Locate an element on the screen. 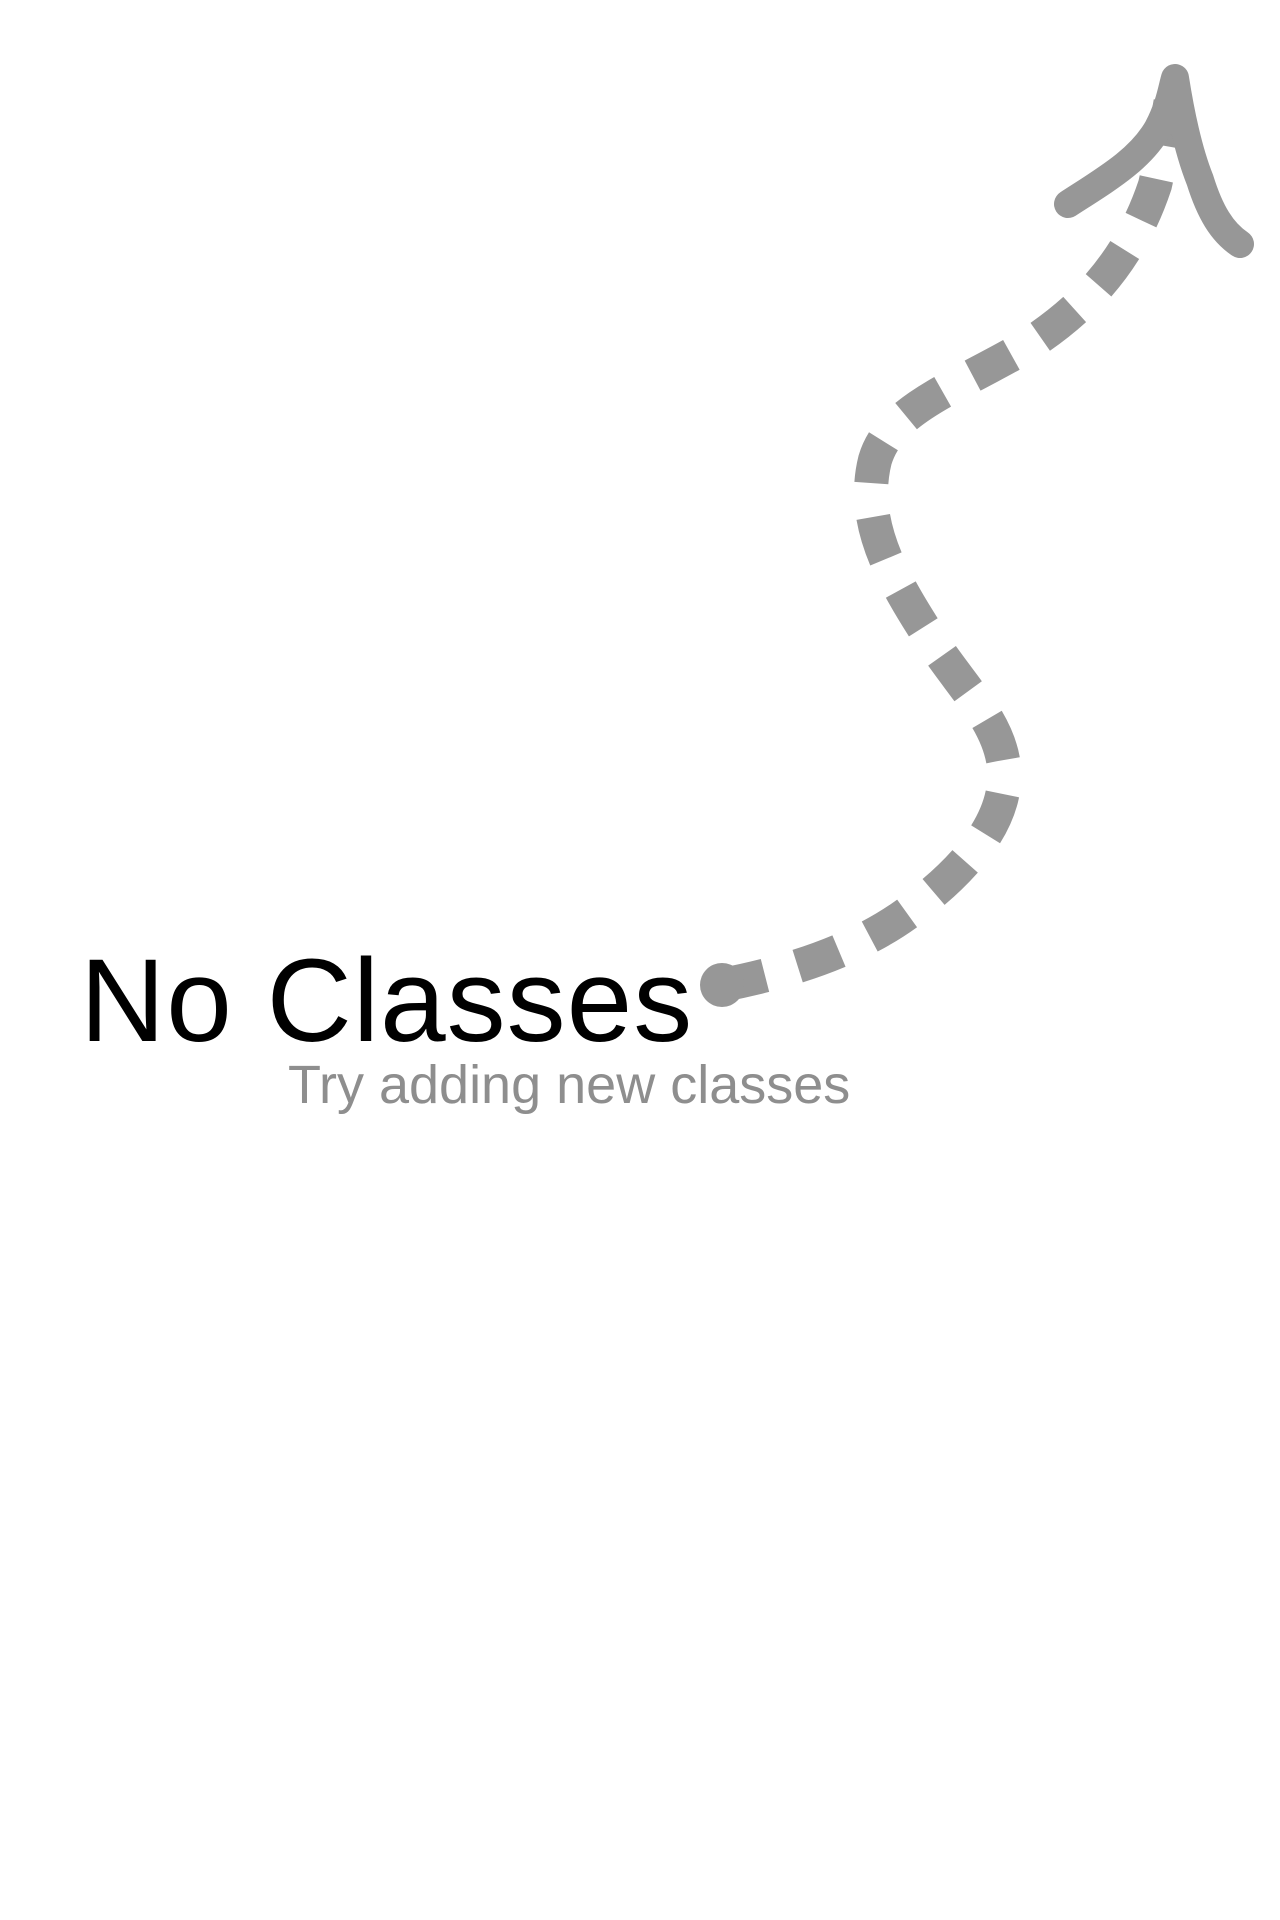 This screenshot has width=1280, height=1920. arrow-start-dot is located at coordinates (722, 985).